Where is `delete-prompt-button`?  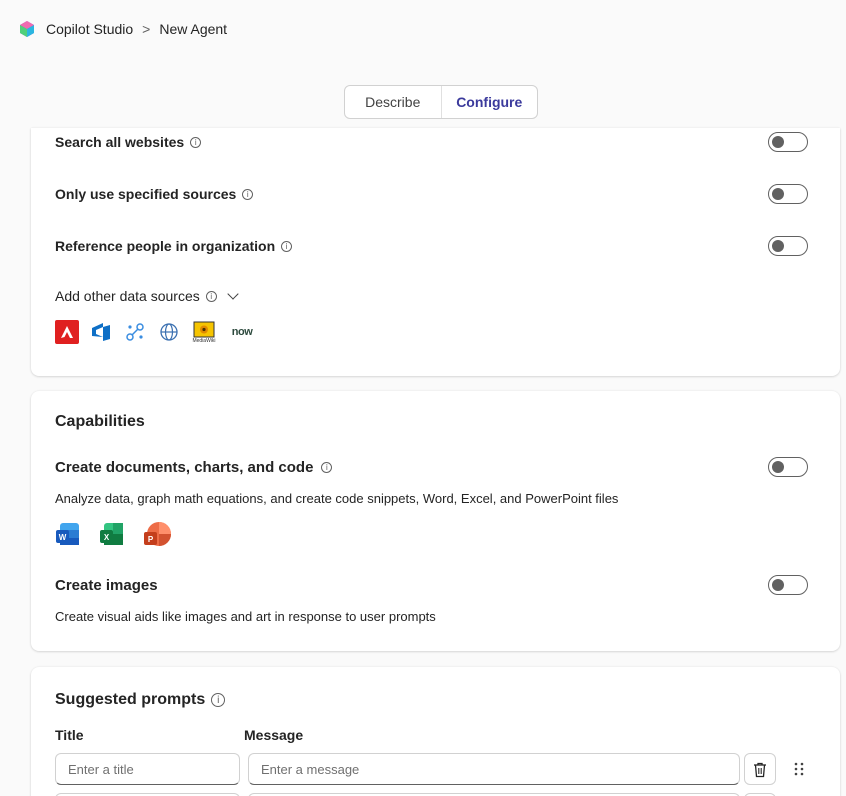 delete-prompt-button is located at coordinates (760, 769).